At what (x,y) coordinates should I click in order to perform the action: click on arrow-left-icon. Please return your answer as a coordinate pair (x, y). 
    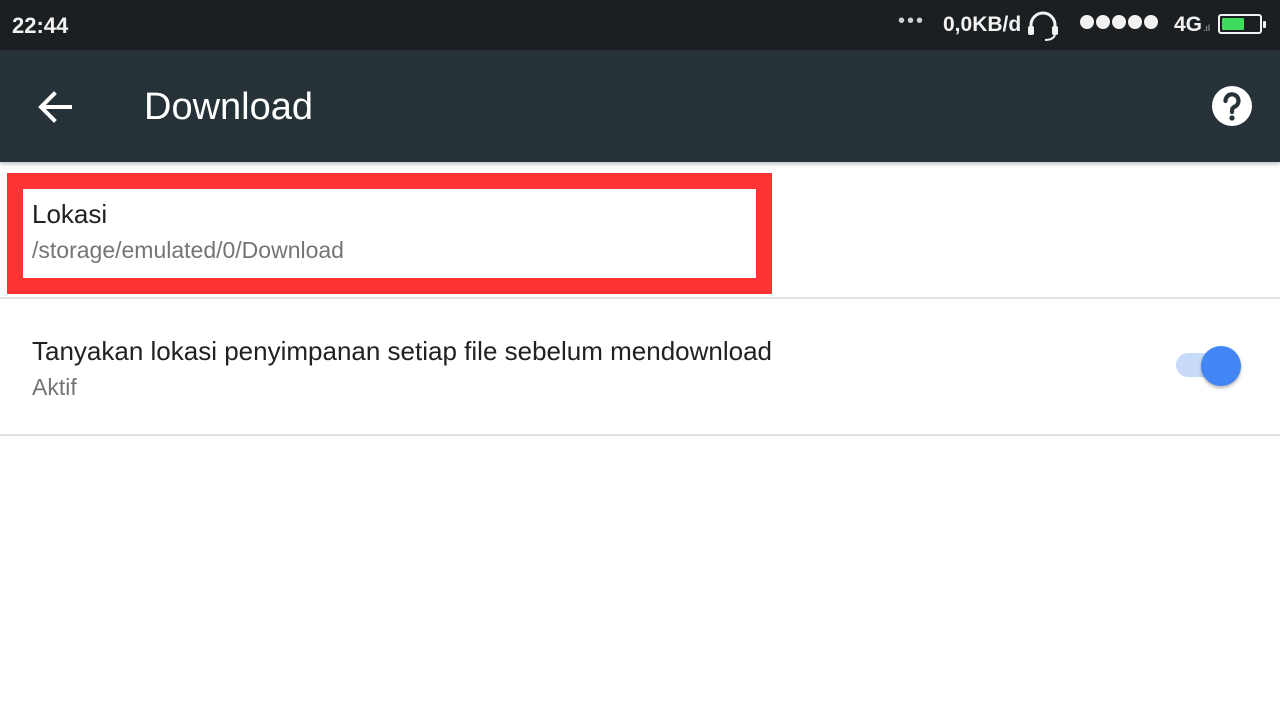
    Looking at the image, I should click on (55, 107).